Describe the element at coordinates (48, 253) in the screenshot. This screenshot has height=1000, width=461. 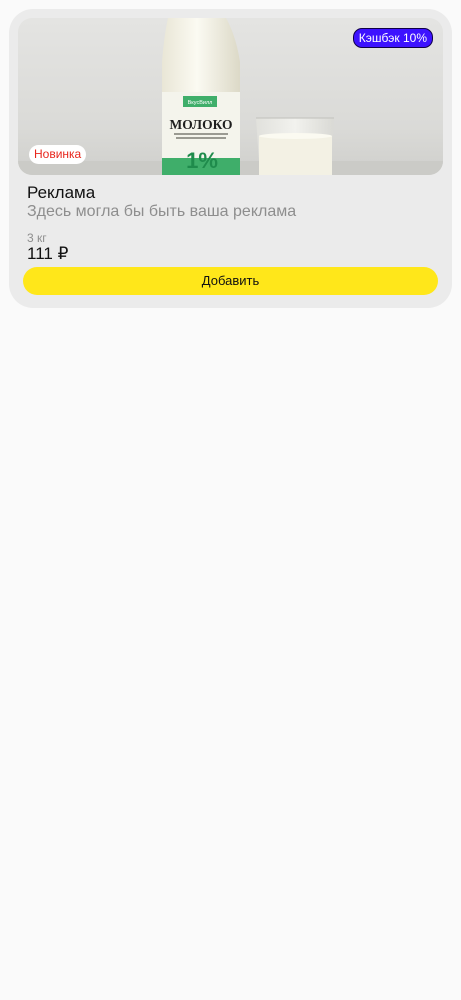
I see `product-price: 111 ₽` at that location.